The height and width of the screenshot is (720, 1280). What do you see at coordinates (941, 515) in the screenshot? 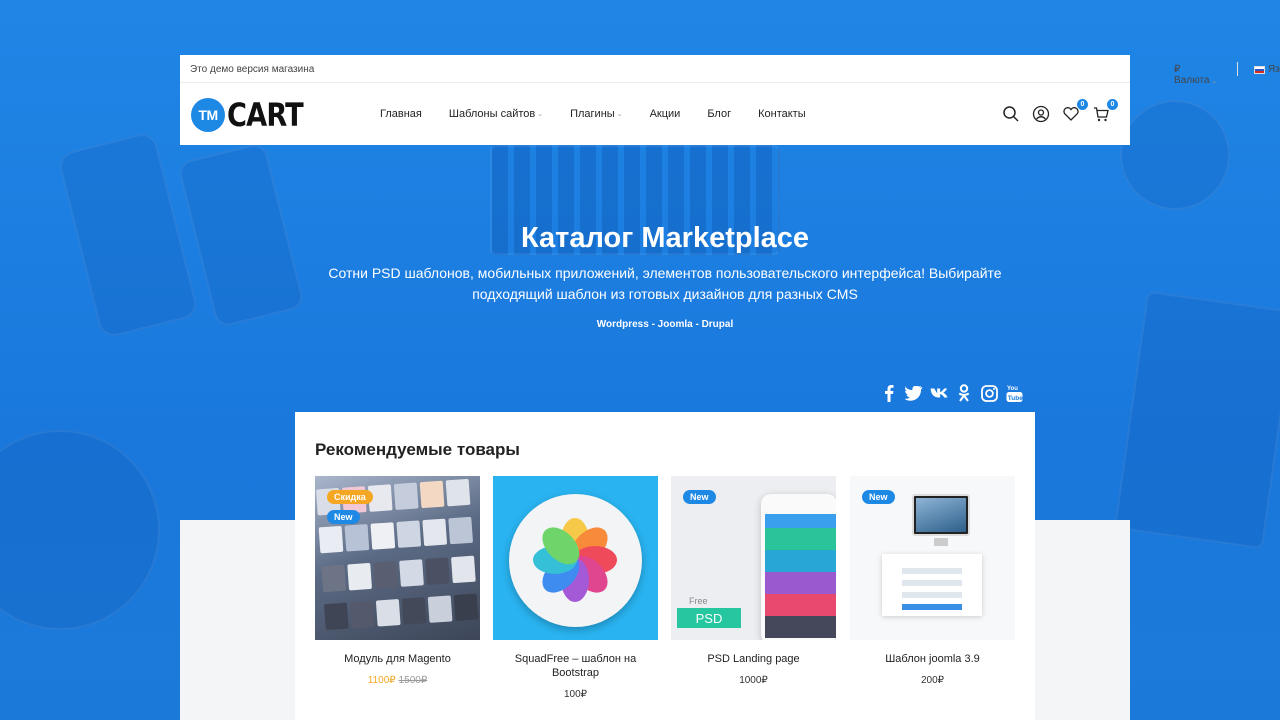
I see `monitor-mockup` at bounding box center [941, 515].